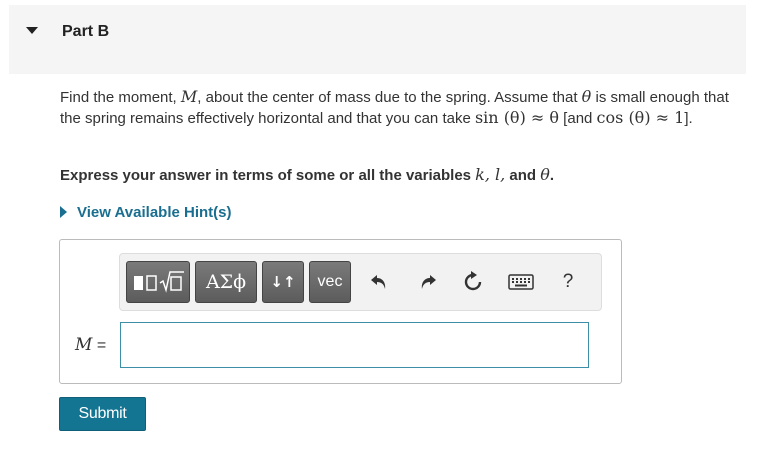 This screenshot has height=456, width=759. Describe the element at coordinates (354, 345) in the screenshot. I see `answer-input` at that location.